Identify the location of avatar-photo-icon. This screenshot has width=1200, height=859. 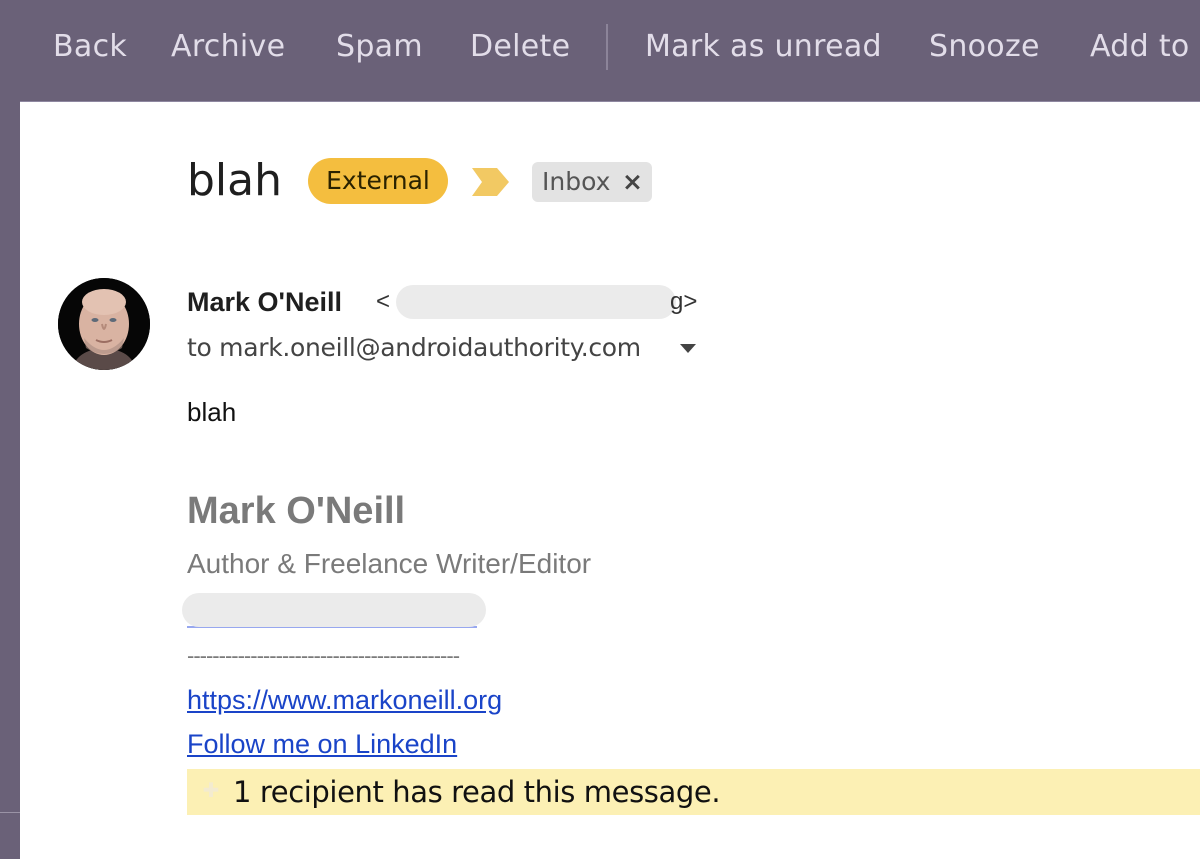
(104, 324).